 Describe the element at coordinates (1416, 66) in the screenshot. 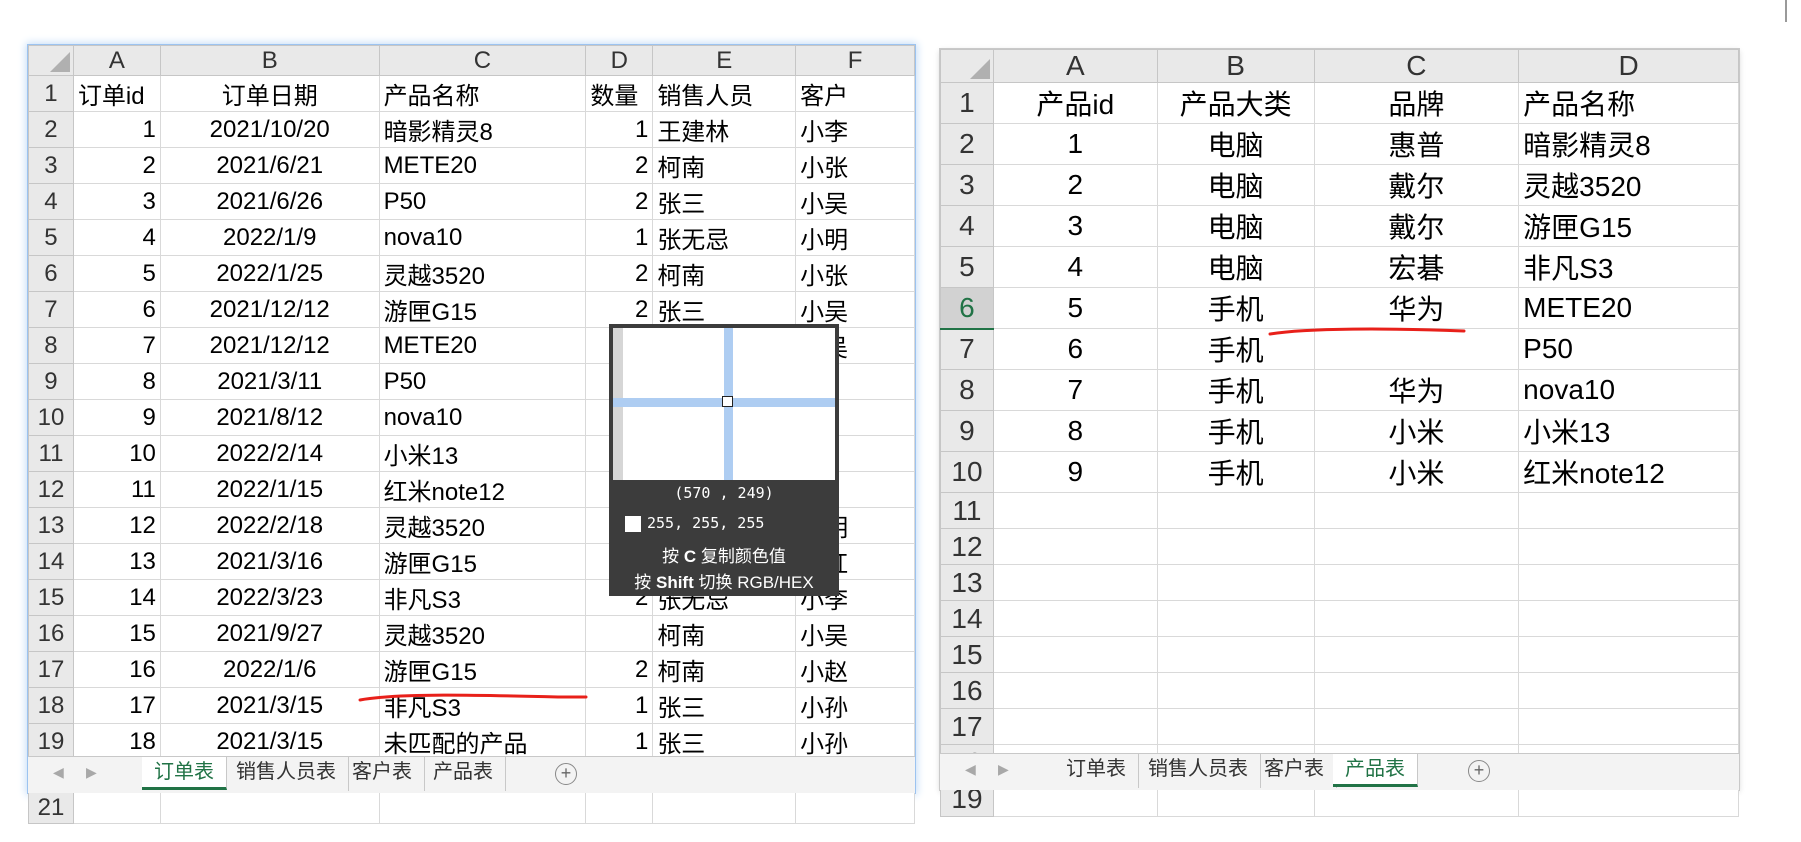

I see `column-header: C` at that location.